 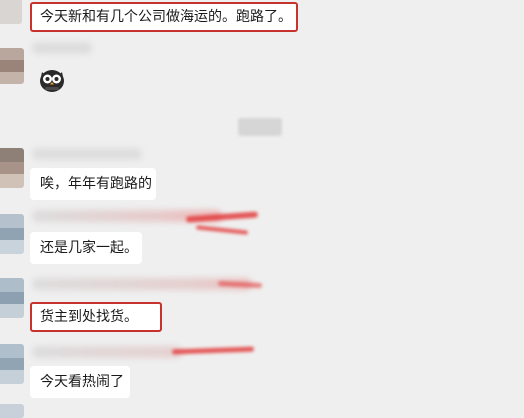 I want to click on message-text: 今天新和有几个公司做海运的。跑路了。, so click(x=166, y=17).